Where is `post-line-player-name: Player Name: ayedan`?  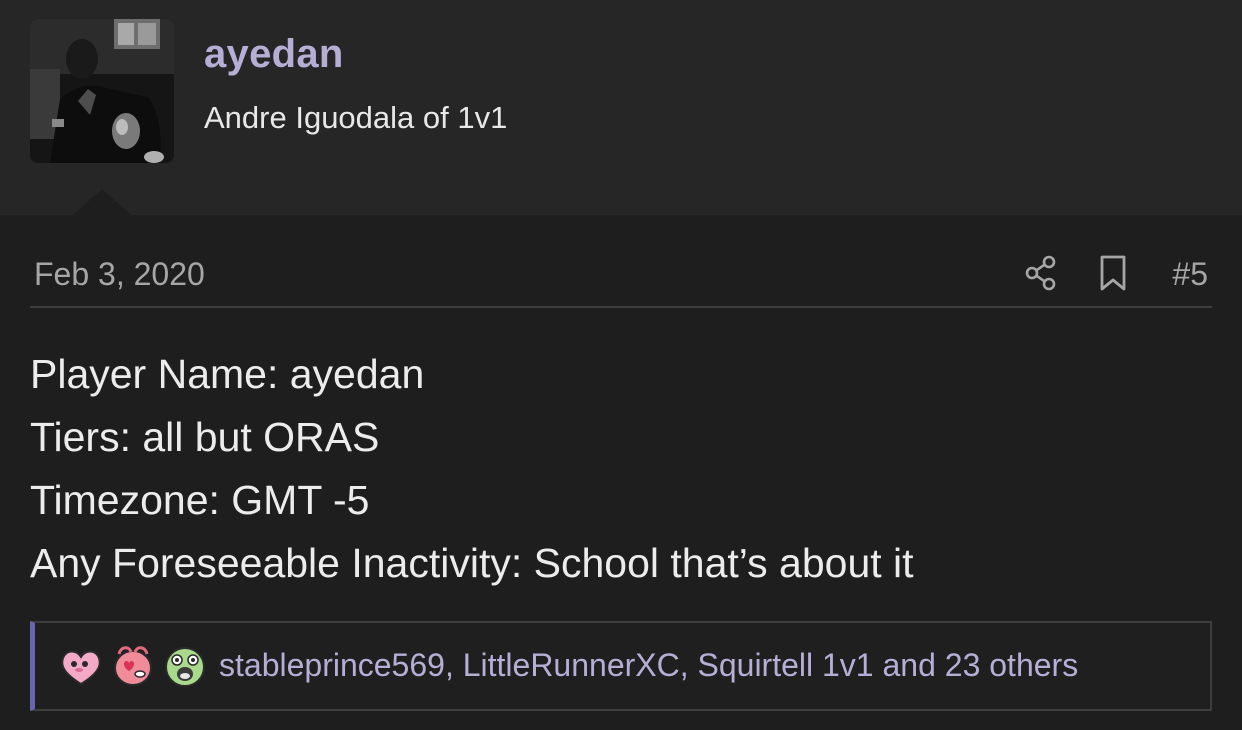
post-line-player-name: Player Name: ayedan is located at coordinates (227, 374).